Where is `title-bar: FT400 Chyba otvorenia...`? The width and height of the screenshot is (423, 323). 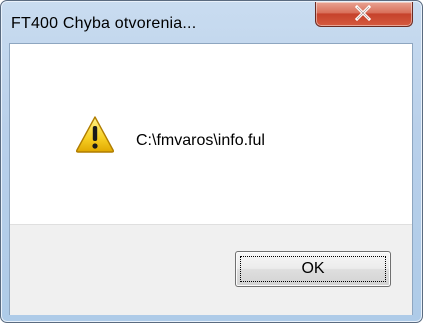 title-bar: FT400 Chyba otvorenia... is located at coordinates (211, 22).